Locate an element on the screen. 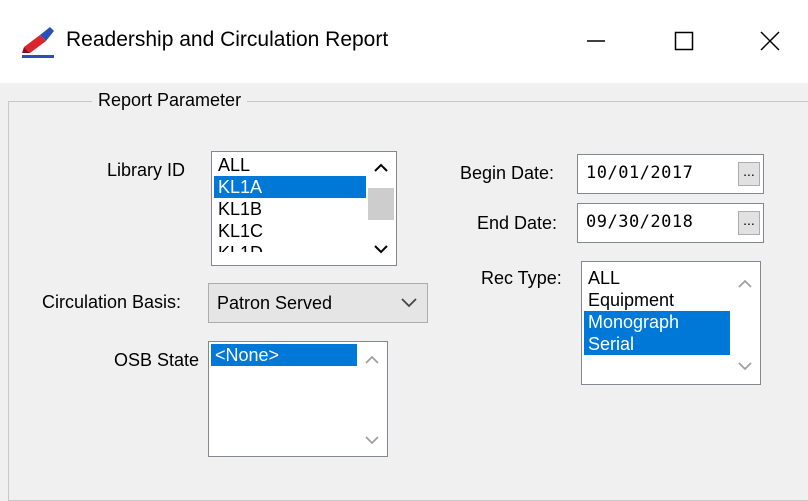  list-item: <None> is located at coordinates (284, 355).